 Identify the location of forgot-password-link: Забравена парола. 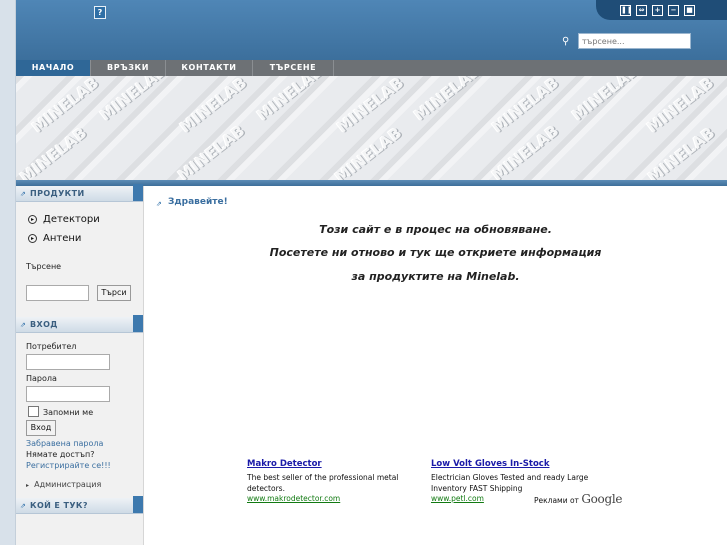
(64, 443).